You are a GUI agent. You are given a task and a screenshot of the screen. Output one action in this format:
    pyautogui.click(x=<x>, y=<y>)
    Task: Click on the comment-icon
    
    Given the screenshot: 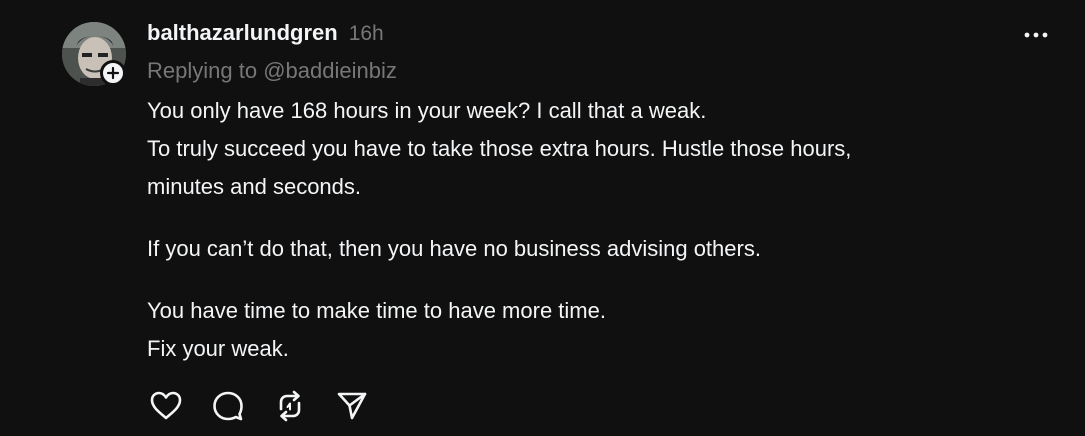 What is the action you would take?
    pyautogui.click(x=228, y=406)
    